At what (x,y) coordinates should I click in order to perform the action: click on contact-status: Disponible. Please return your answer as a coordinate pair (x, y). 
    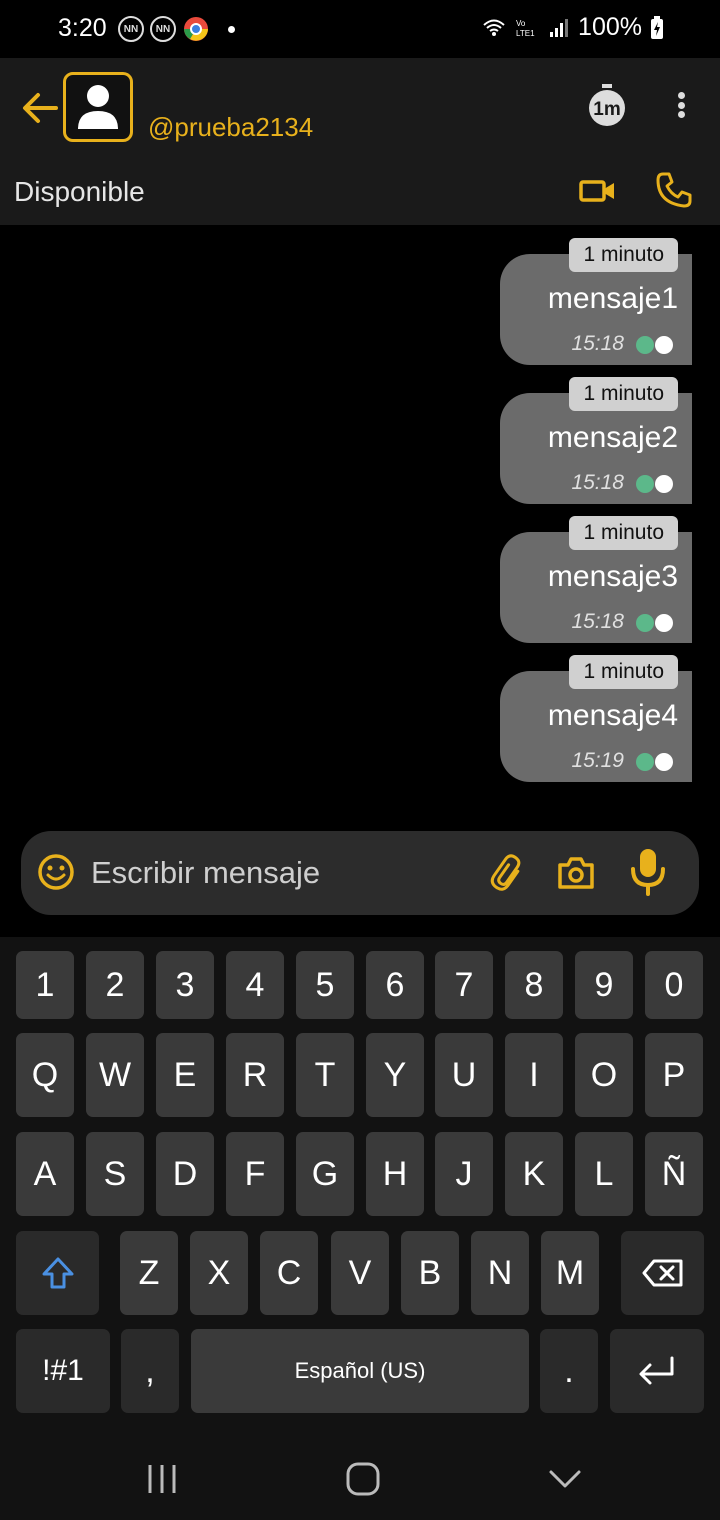
    Looking at the image, I should click on (79, 191).